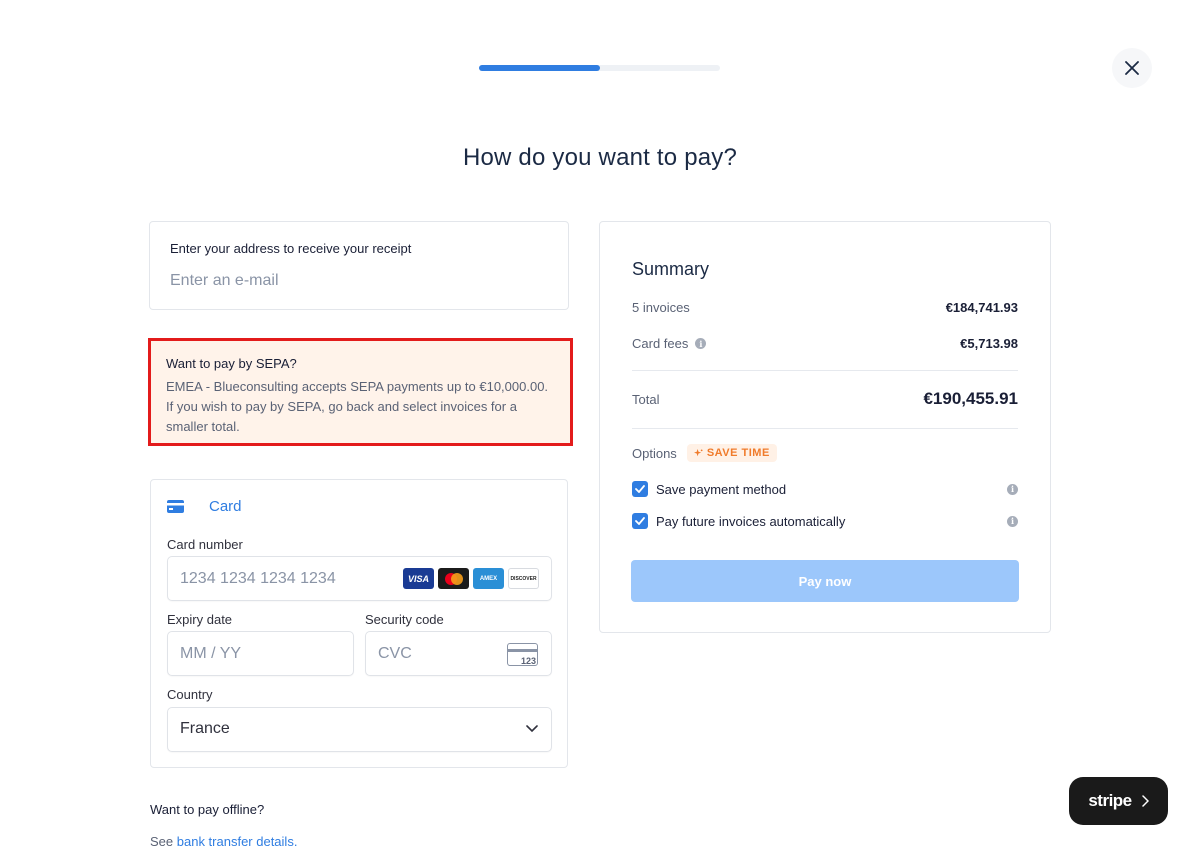  Describe the element at coordinates (290, 578) in the screenshot. I see `card-number-input` at that location.